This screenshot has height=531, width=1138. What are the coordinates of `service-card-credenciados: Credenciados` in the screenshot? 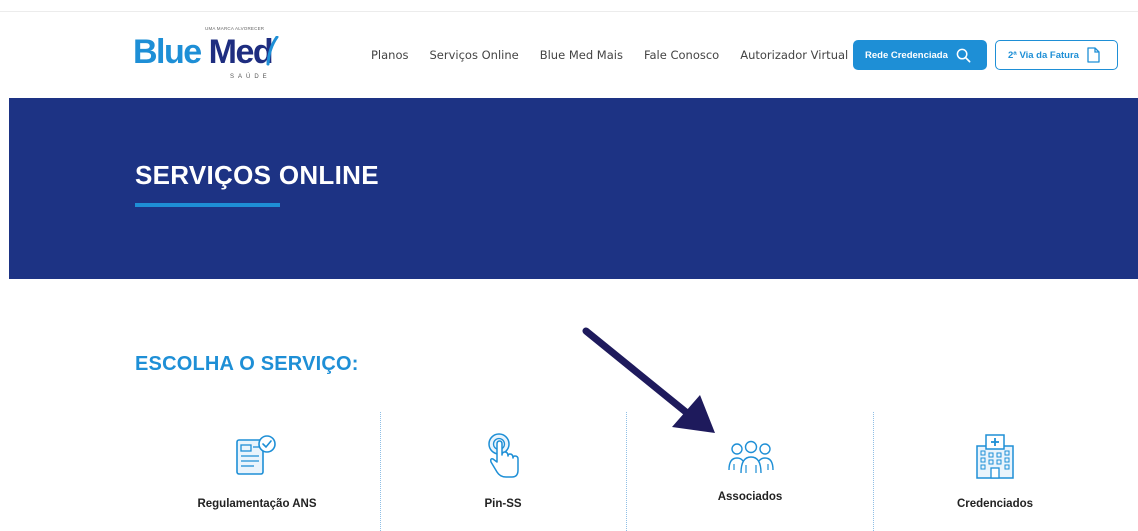 It's located at (997, 471).